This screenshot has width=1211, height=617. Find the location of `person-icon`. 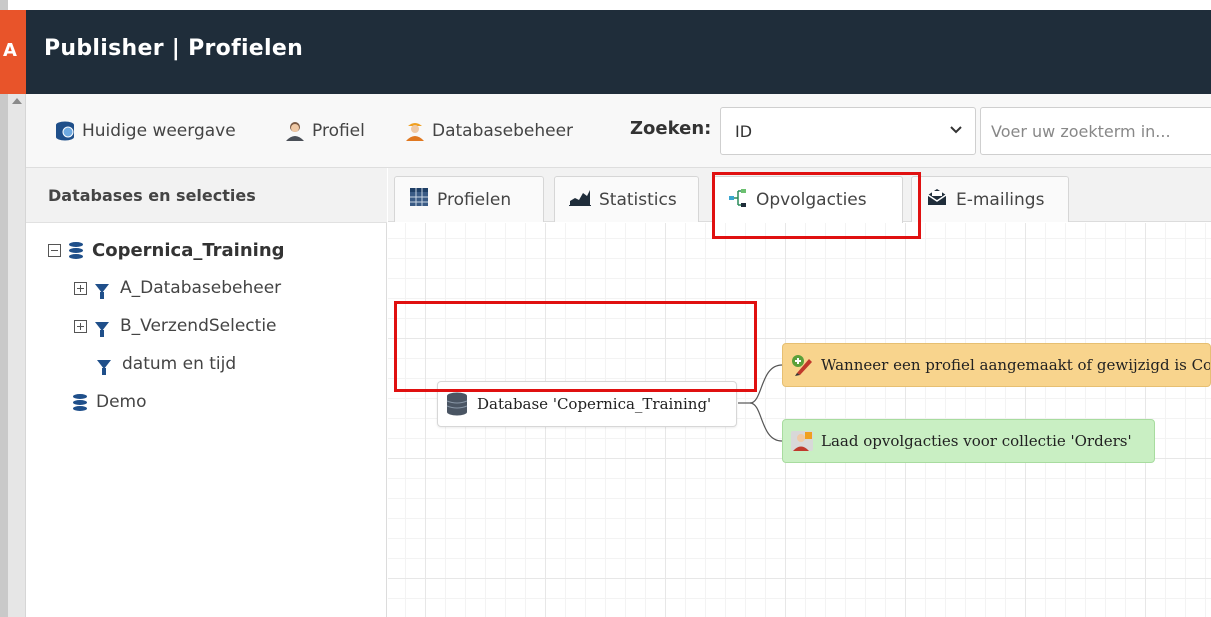

person-icon is located at coordinates (295, 131).